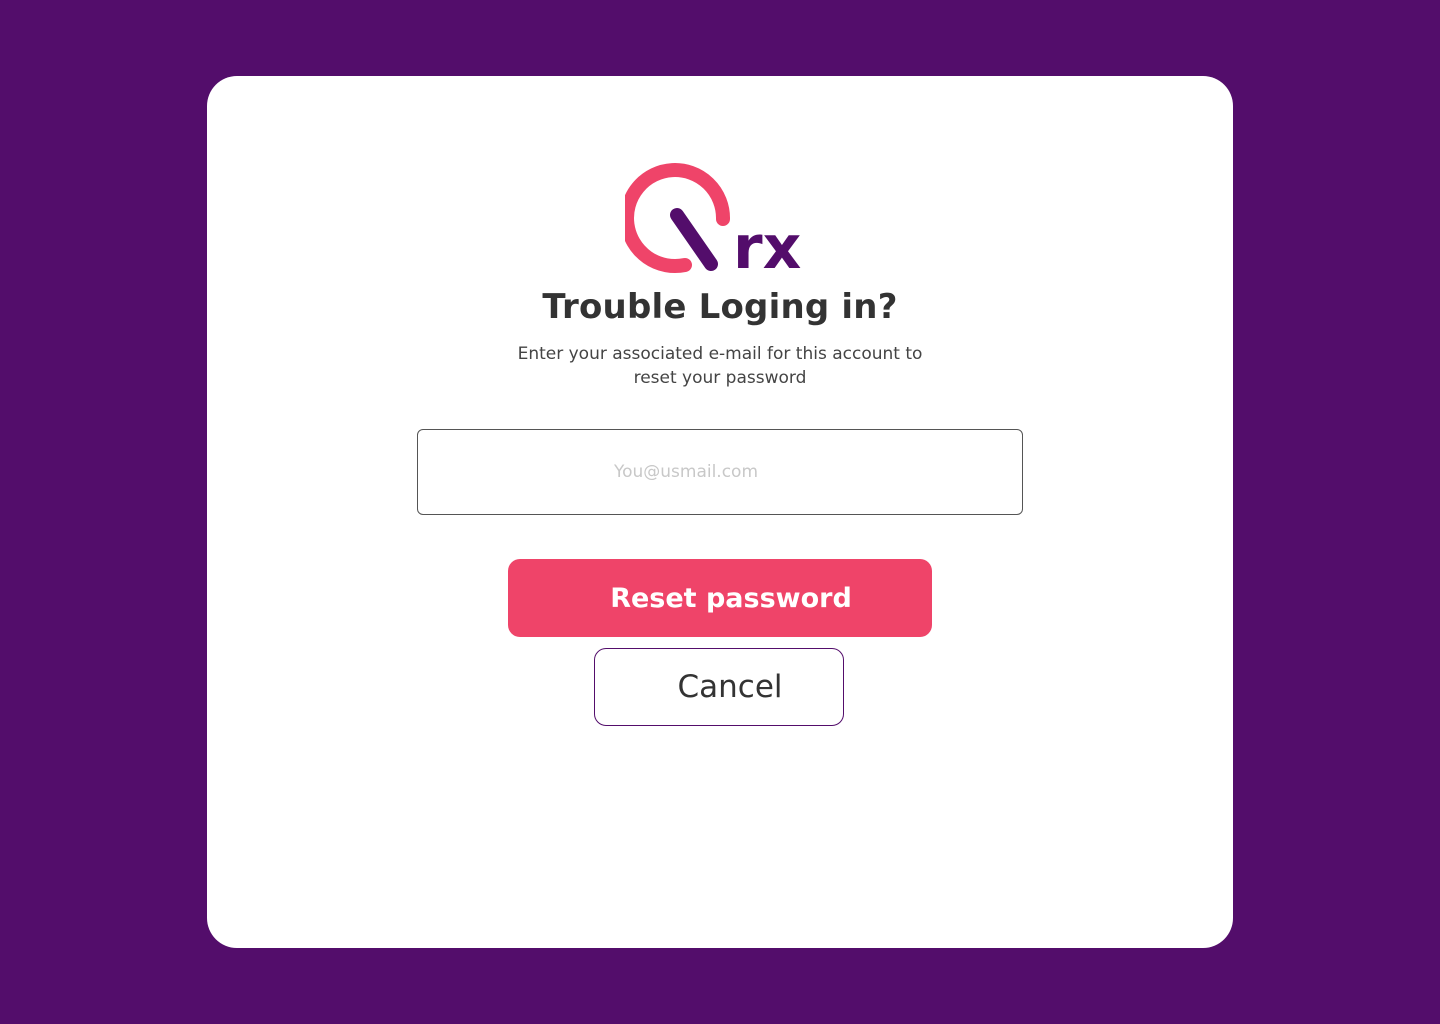 The width and height of the screenshot is (1440, 1024). I want to click on logo-text: rx, so click(767, 244).